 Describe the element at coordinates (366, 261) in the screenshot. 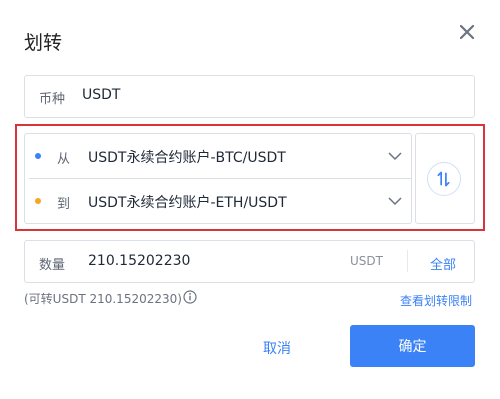

I see `amount-unit: USDT` at that location.